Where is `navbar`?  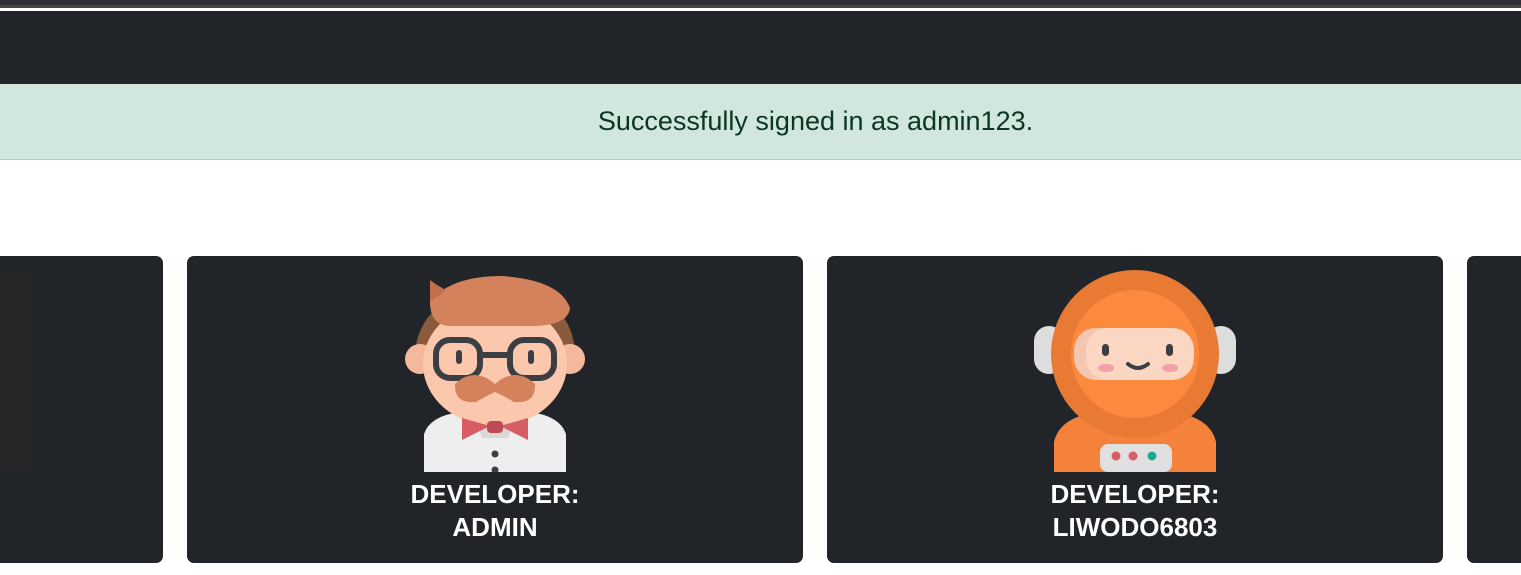 navbar is located at coordinates (760, 47).